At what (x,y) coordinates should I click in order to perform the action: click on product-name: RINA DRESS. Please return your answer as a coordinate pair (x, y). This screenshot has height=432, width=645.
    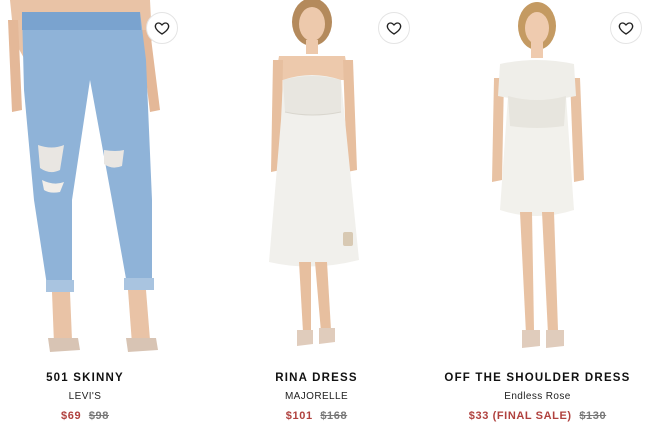
    Looking at the image, I should click on (316, 378).